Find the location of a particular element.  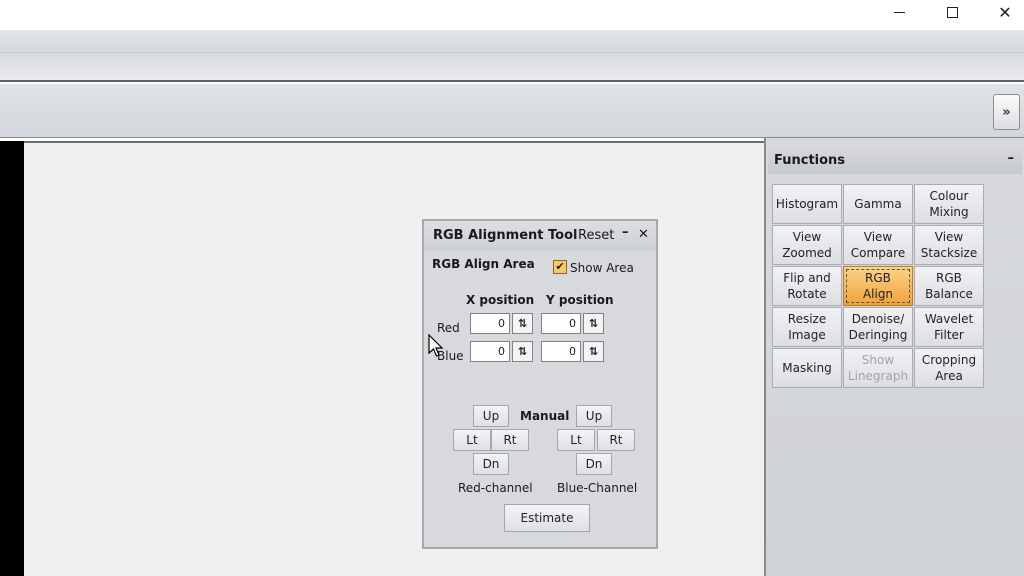

double-chevron-right-icon: » is located at coordinates (1006, 112).